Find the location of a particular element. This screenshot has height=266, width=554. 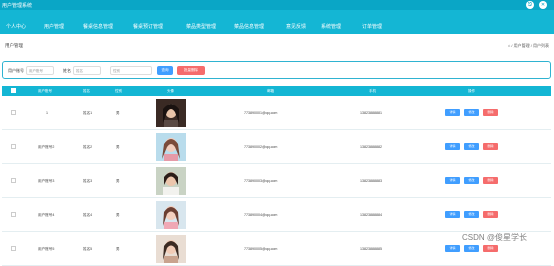

cell-phone: 13823888884 is located at coordinates (371, 215).